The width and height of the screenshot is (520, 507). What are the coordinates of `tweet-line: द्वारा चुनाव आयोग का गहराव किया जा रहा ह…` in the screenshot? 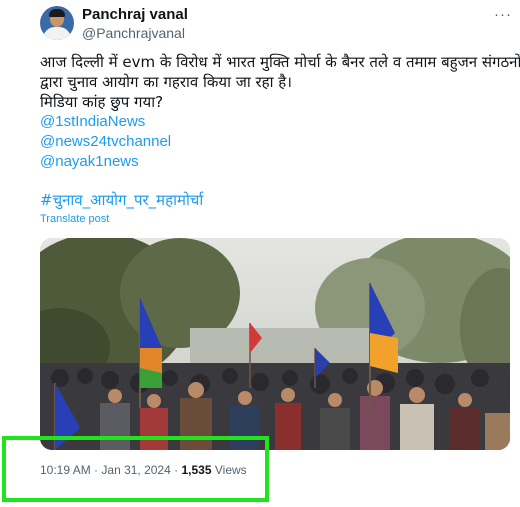 It's located at (166, 82).